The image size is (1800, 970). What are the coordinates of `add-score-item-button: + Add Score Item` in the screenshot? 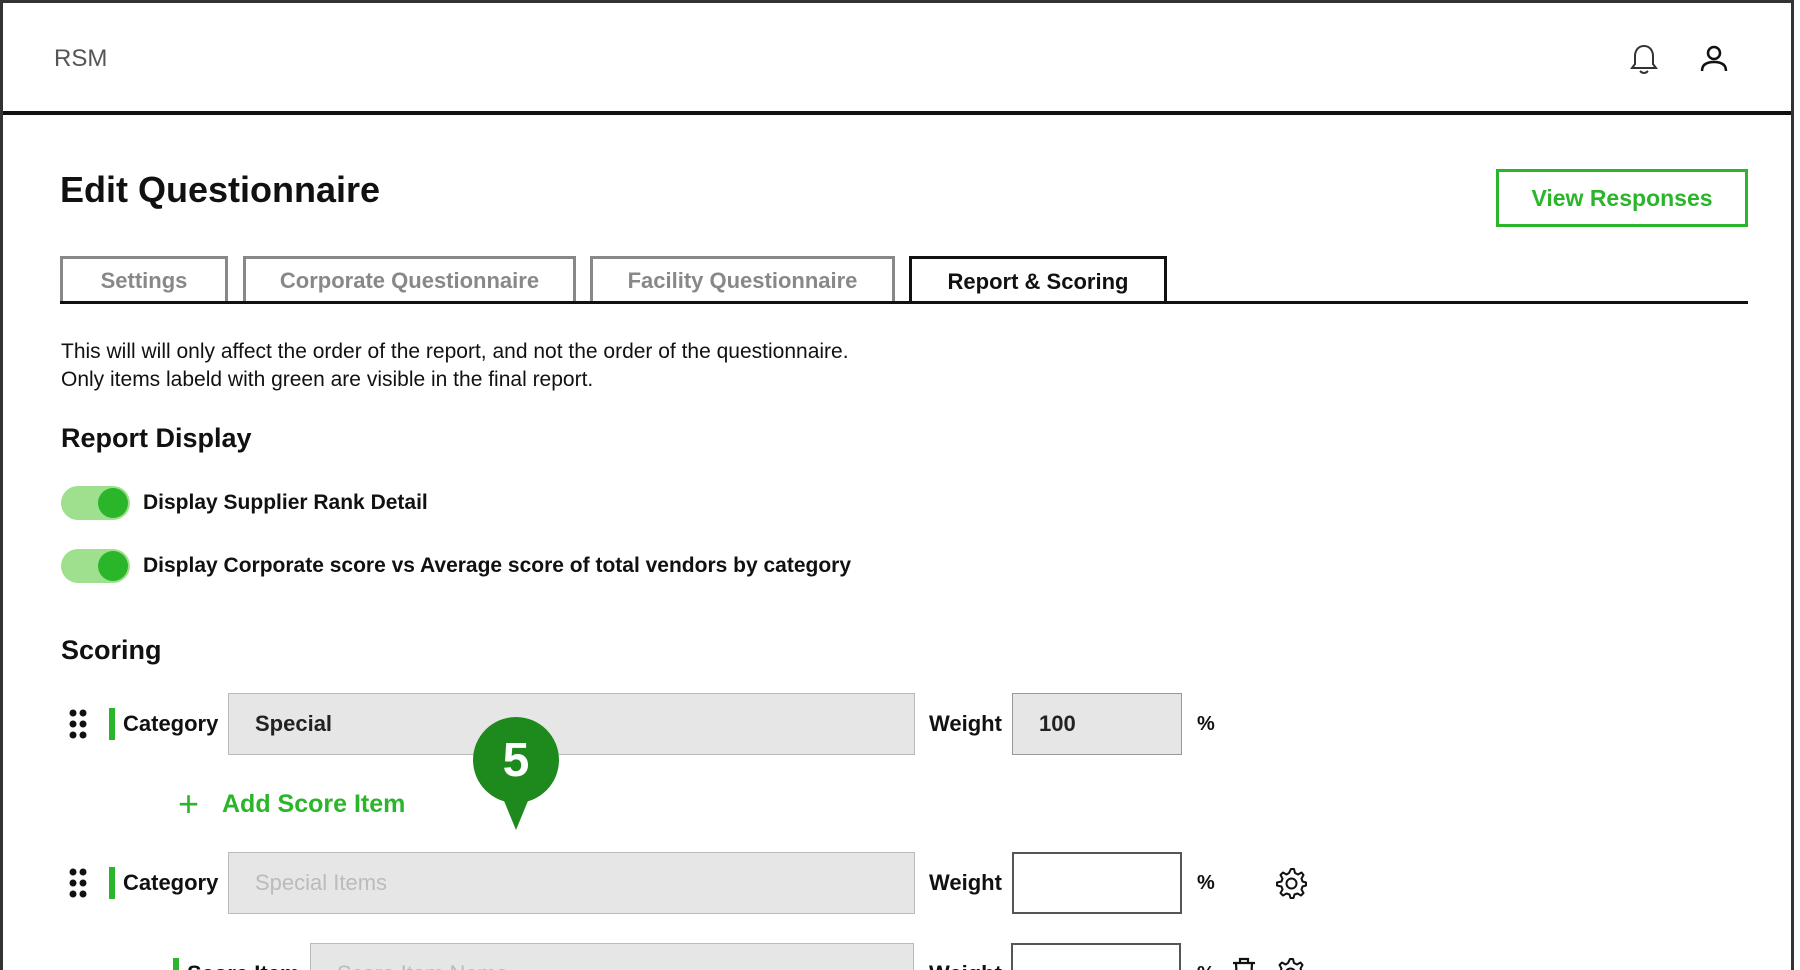 It's located at (291, 804).